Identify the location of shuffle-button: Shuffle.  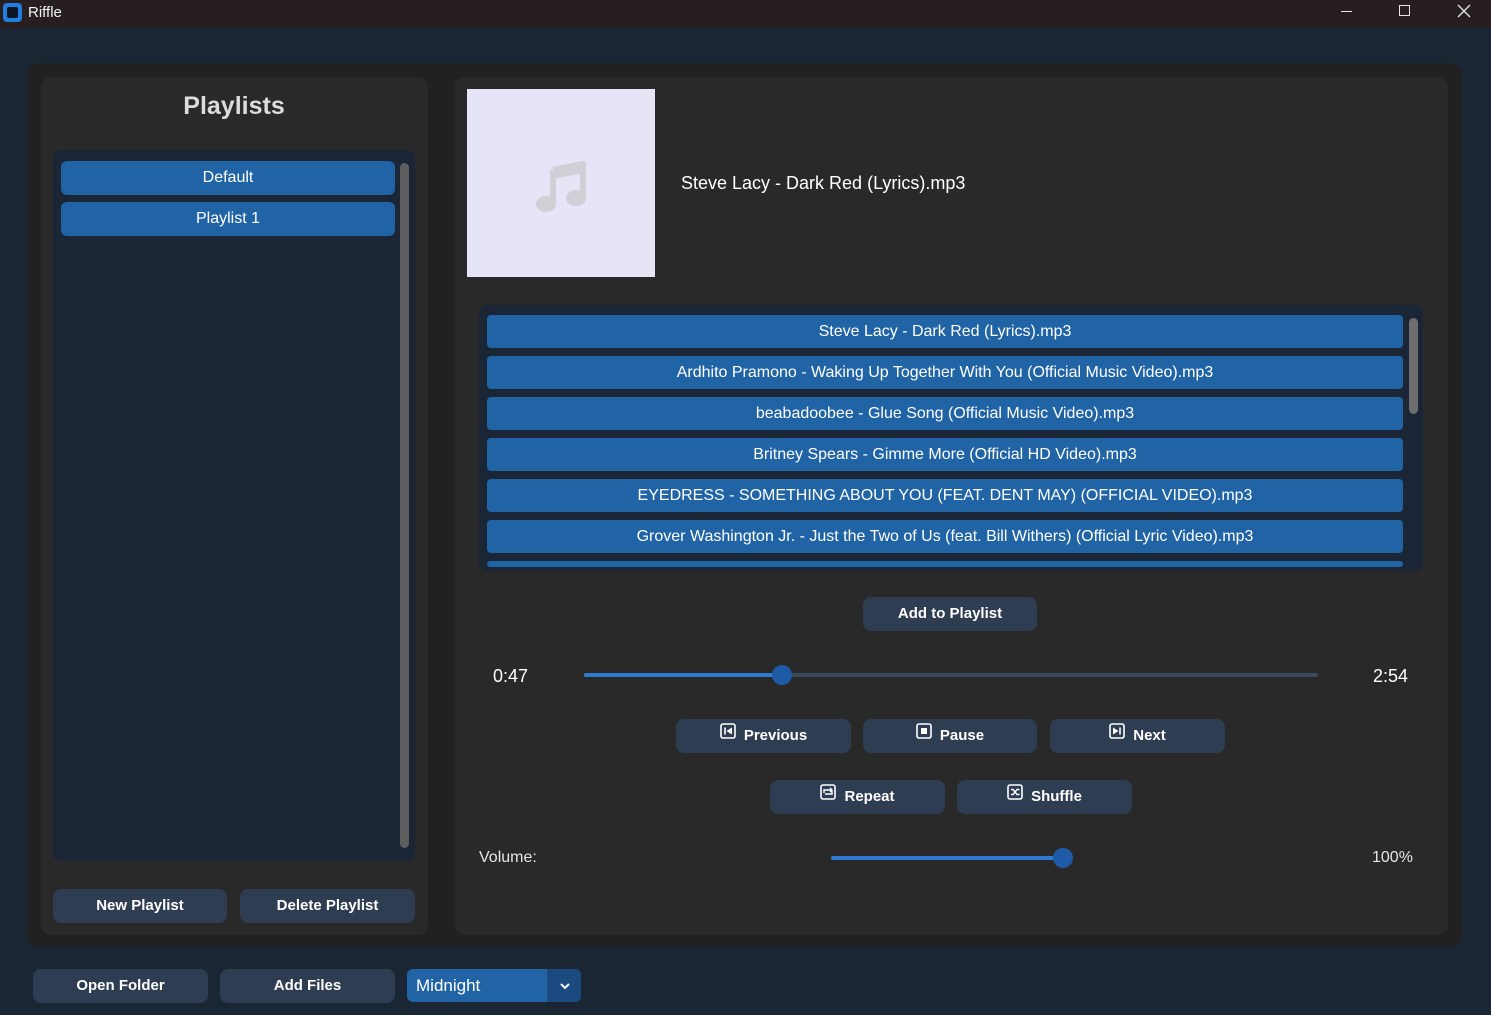
(1044, 797).